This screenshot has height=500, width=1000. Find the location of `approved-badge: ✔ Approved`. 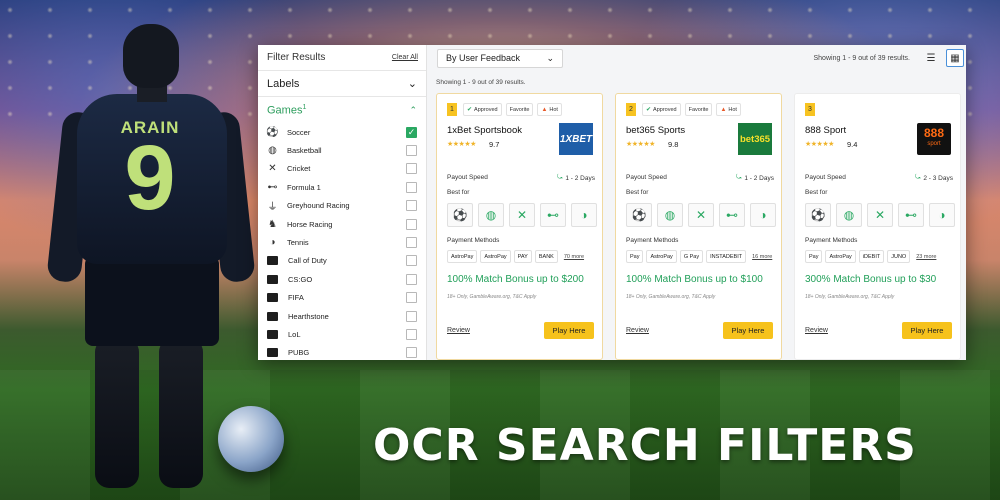

approved-badge: ✔ Approved is located at coordinates (482, 109).